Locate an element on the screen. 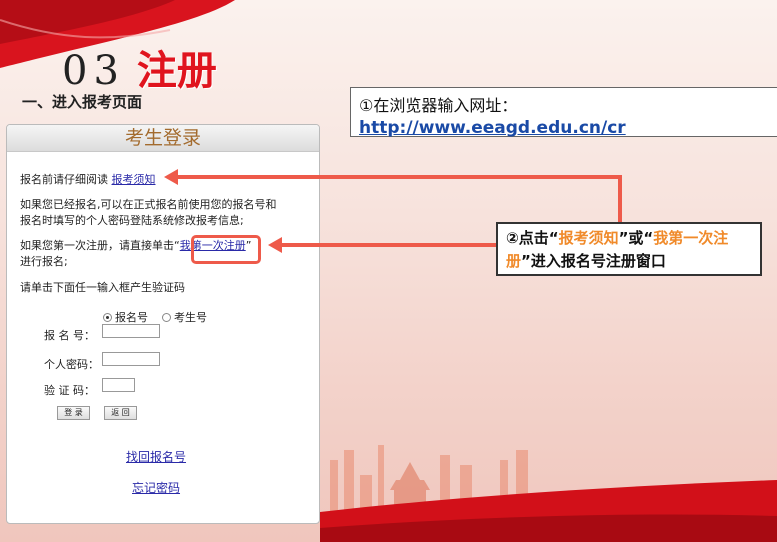  register-callout: ②点击“报考须知”或“我第一次注册”进入报名号注册窗口 is located at coordinates (629, 249).